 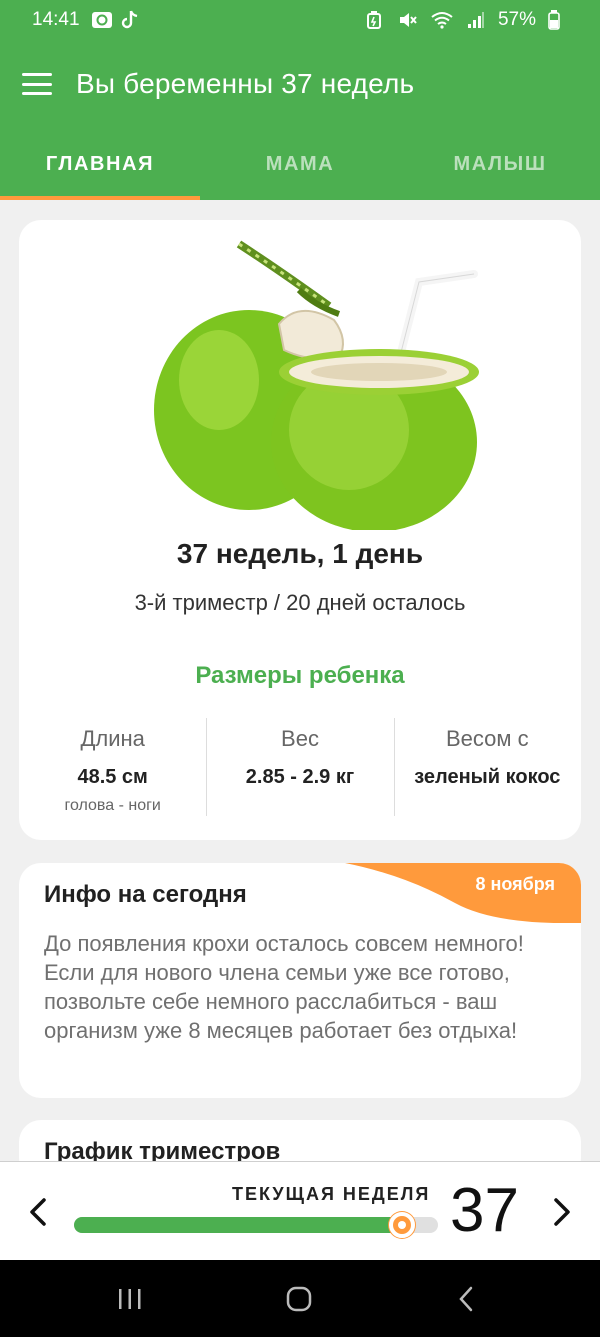 I want to click on coconut-image, so click(x=316, y=385).